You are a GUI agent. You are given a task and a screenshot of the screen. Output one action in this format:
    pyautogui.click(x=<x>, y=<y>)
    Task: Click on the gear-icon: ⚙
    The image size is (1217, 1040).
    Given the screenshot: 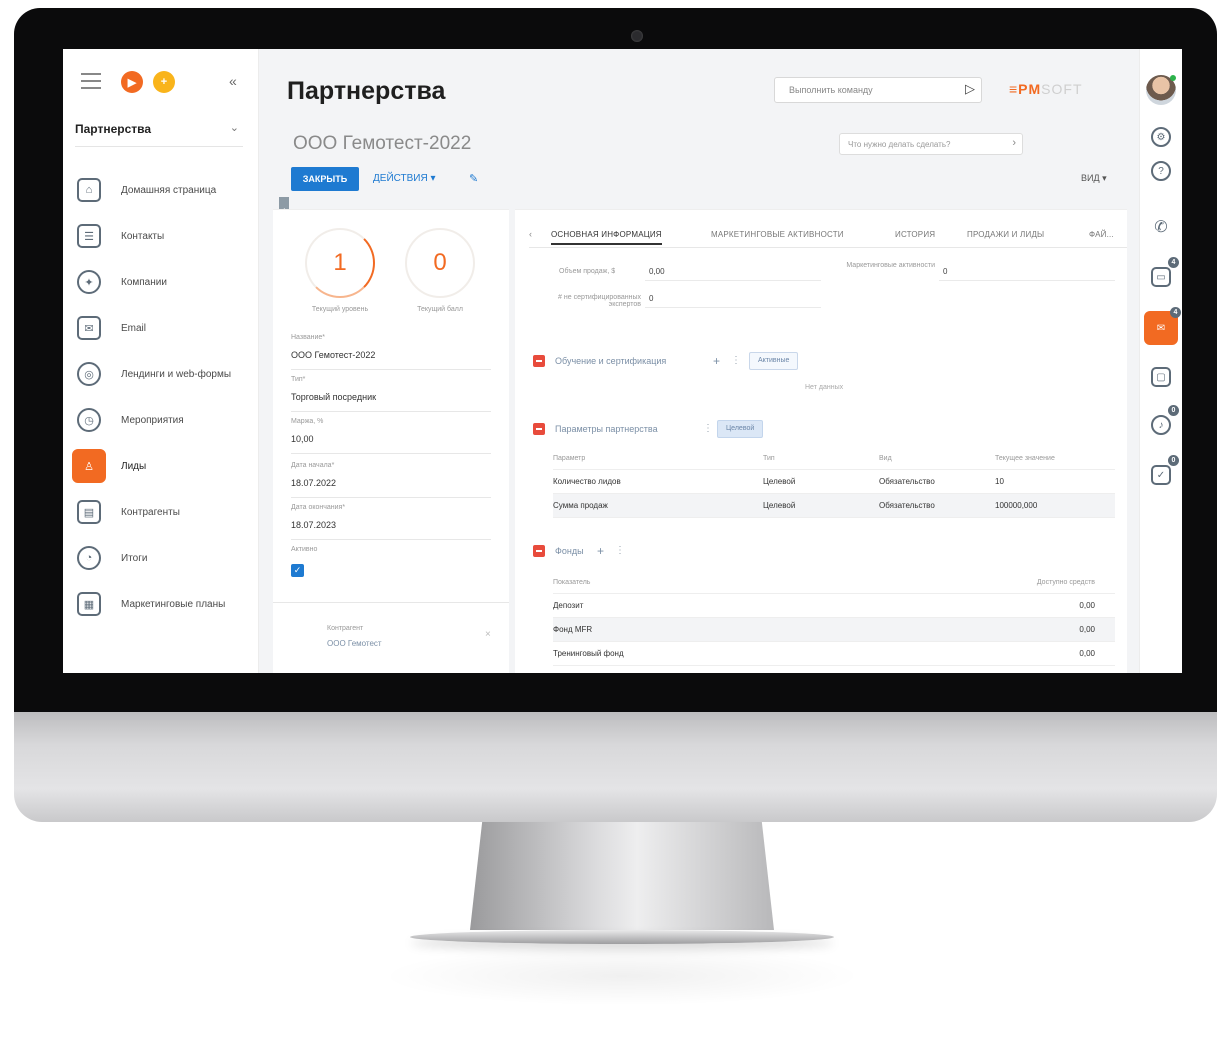 What is the action you would take?
    pyautogui.click(x=1161, y=137)
    